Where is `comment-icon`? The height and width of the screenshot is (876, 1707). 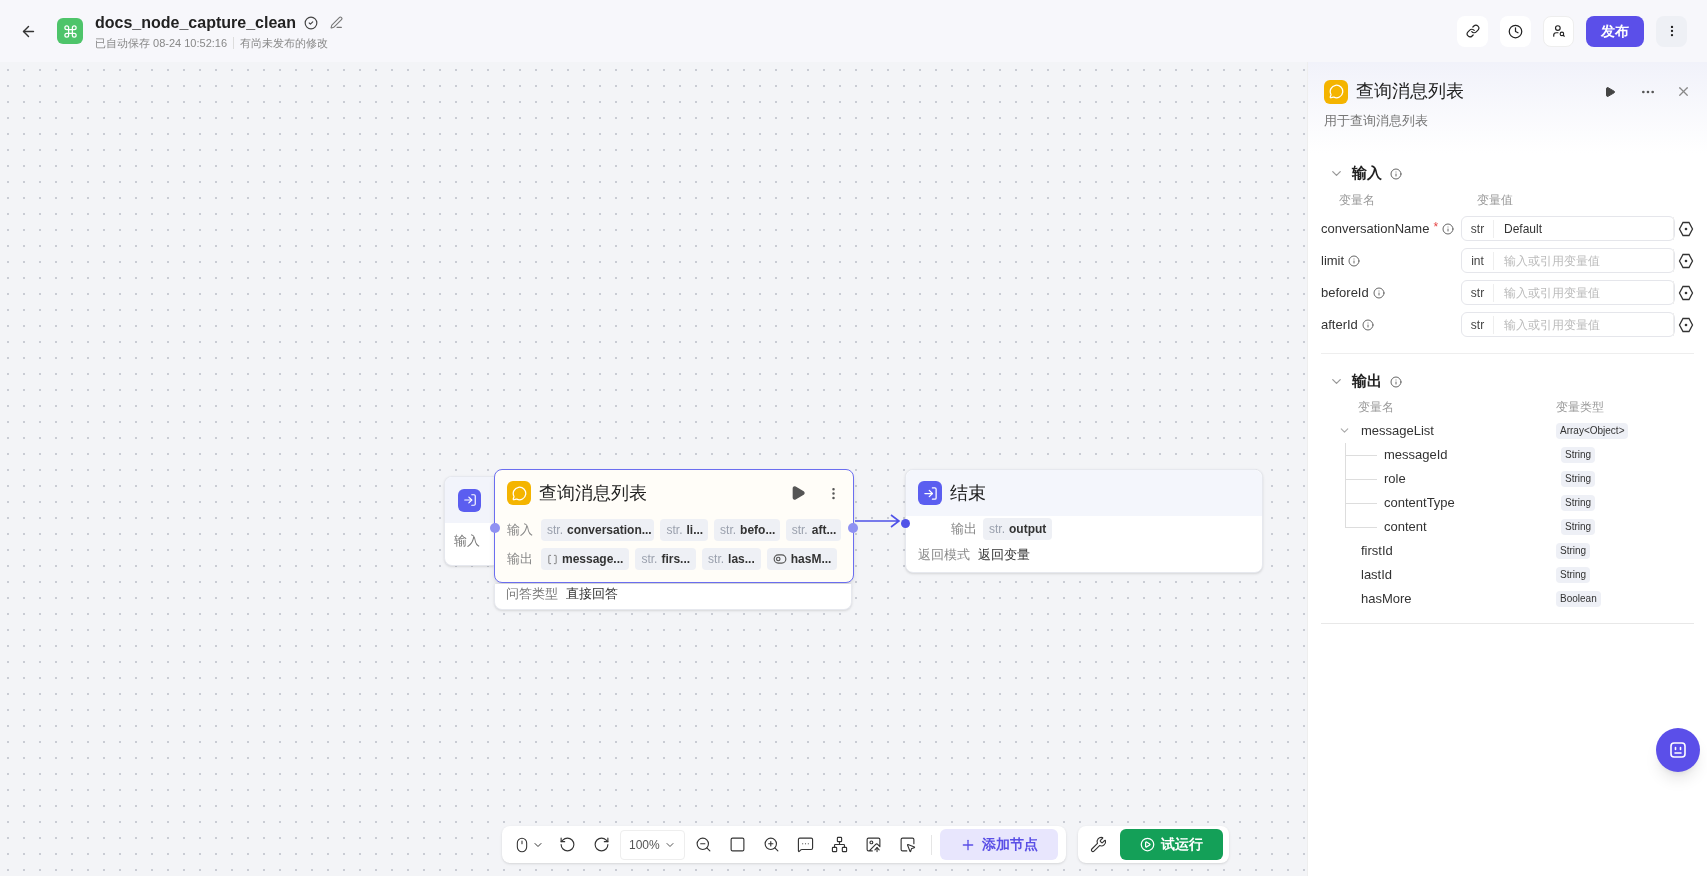
comment-icon is located at coordinates (806, 844).